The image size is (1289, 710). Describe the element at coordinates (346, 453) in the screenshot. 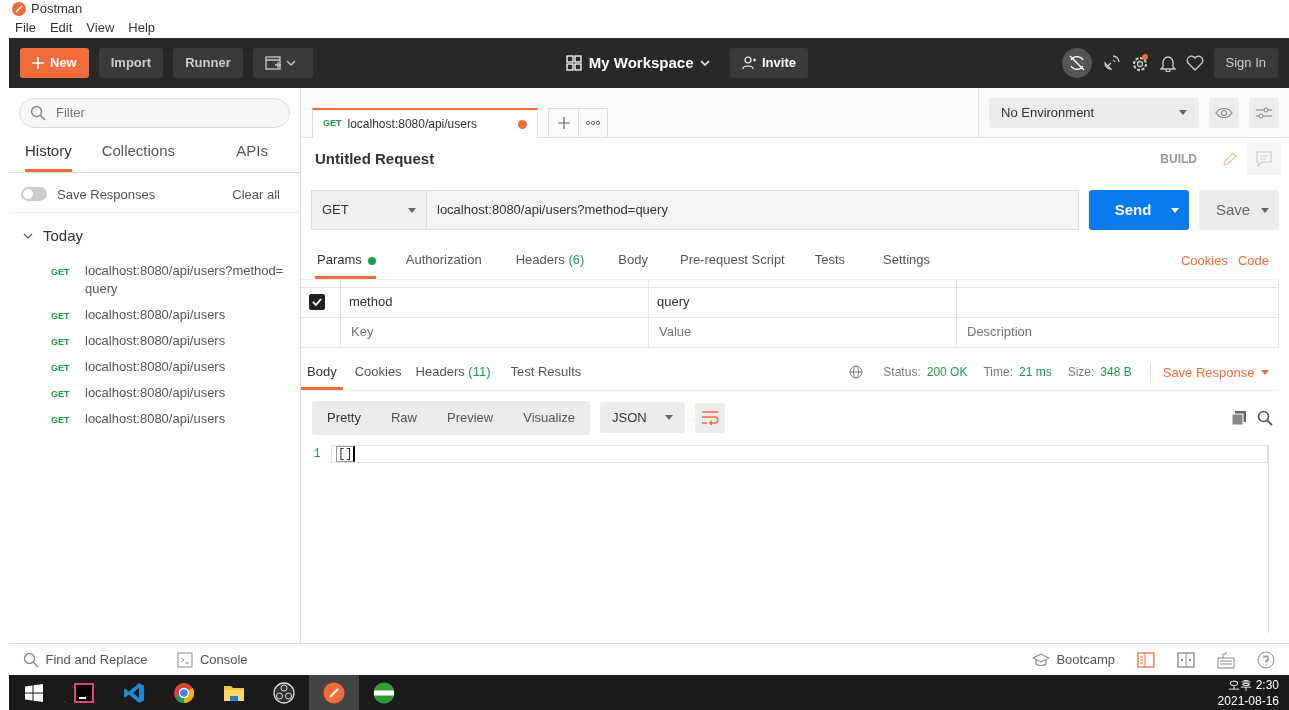

I see `code-text: []` at that location.